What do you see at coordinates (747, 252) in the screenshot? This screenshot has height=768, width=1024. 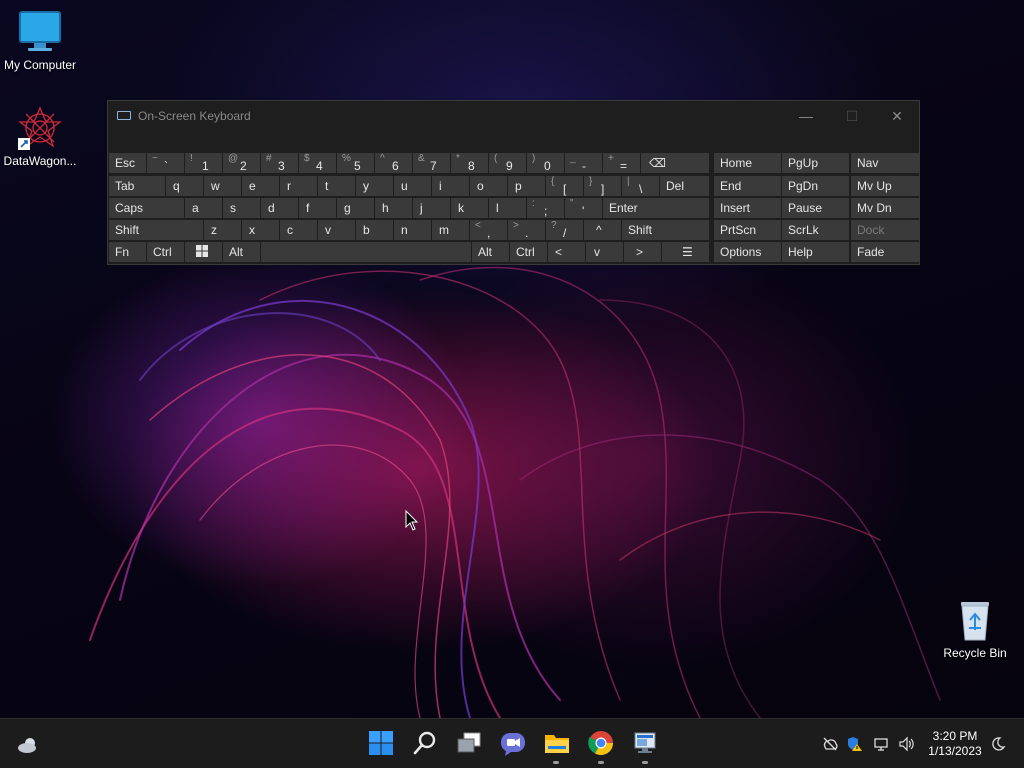 I see `key-options: Options` at bounding box center [747, 252].